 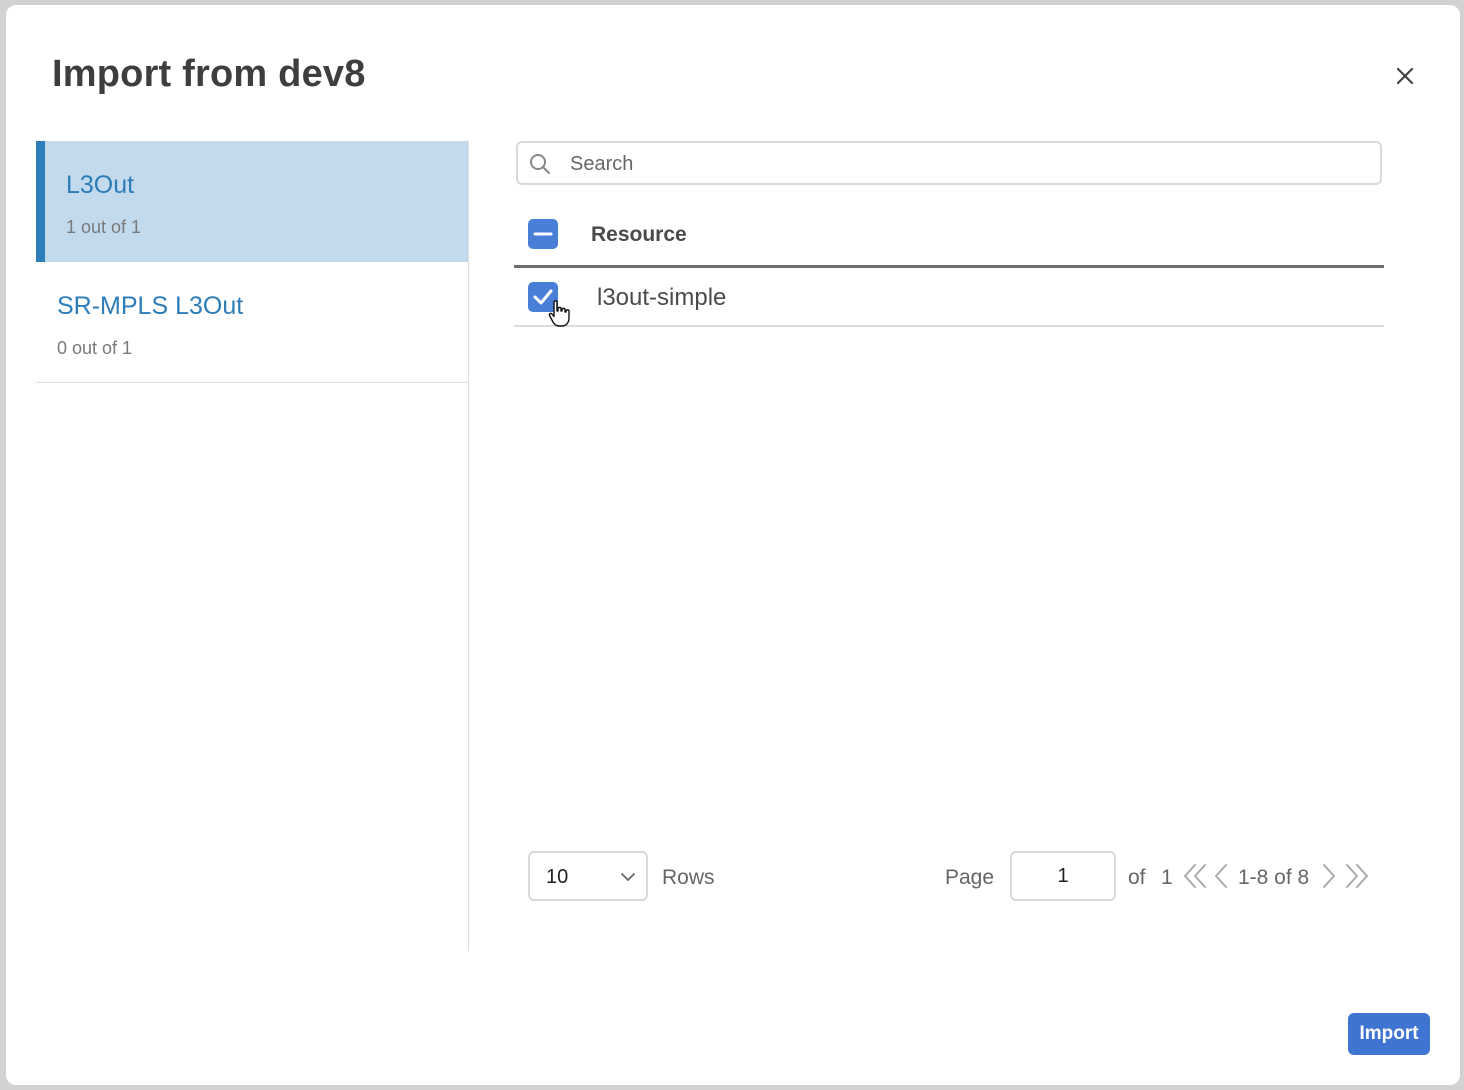 I want to click on chevron-down-icon, so click(x=628, y=877).